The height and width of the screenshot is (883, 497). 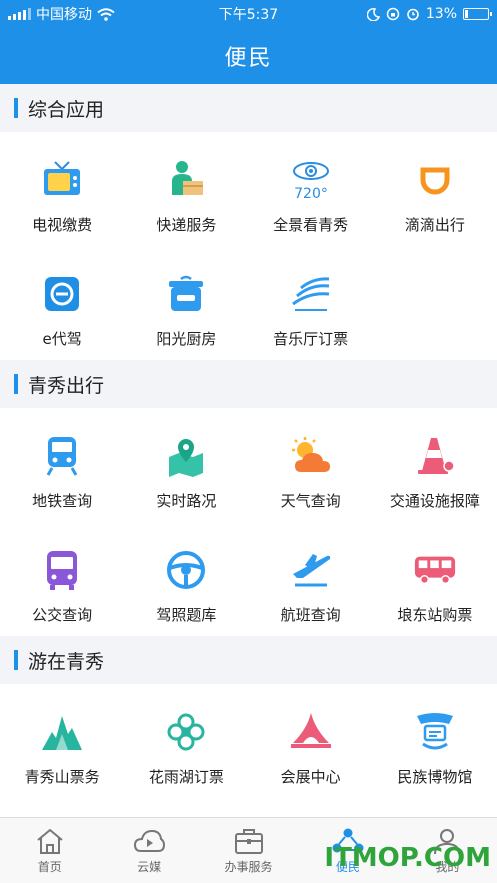 What do you see at coordinates (434, 225) in the screenshot?
I see `service-label: 滴滴出行` at bounding box center [434, 225].